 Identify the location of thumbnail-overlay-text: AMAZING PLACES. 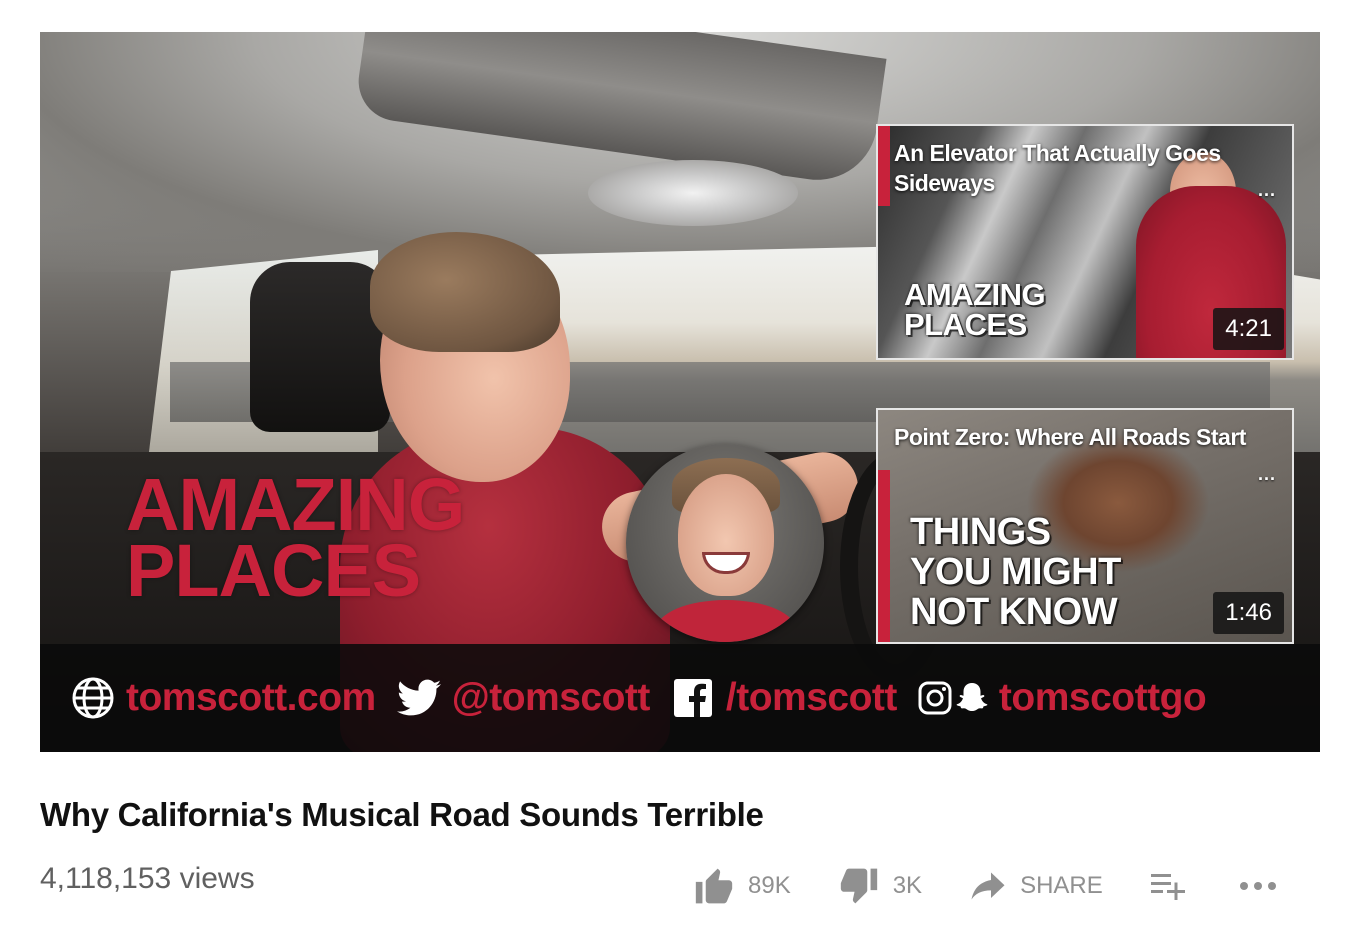
(989, 309).